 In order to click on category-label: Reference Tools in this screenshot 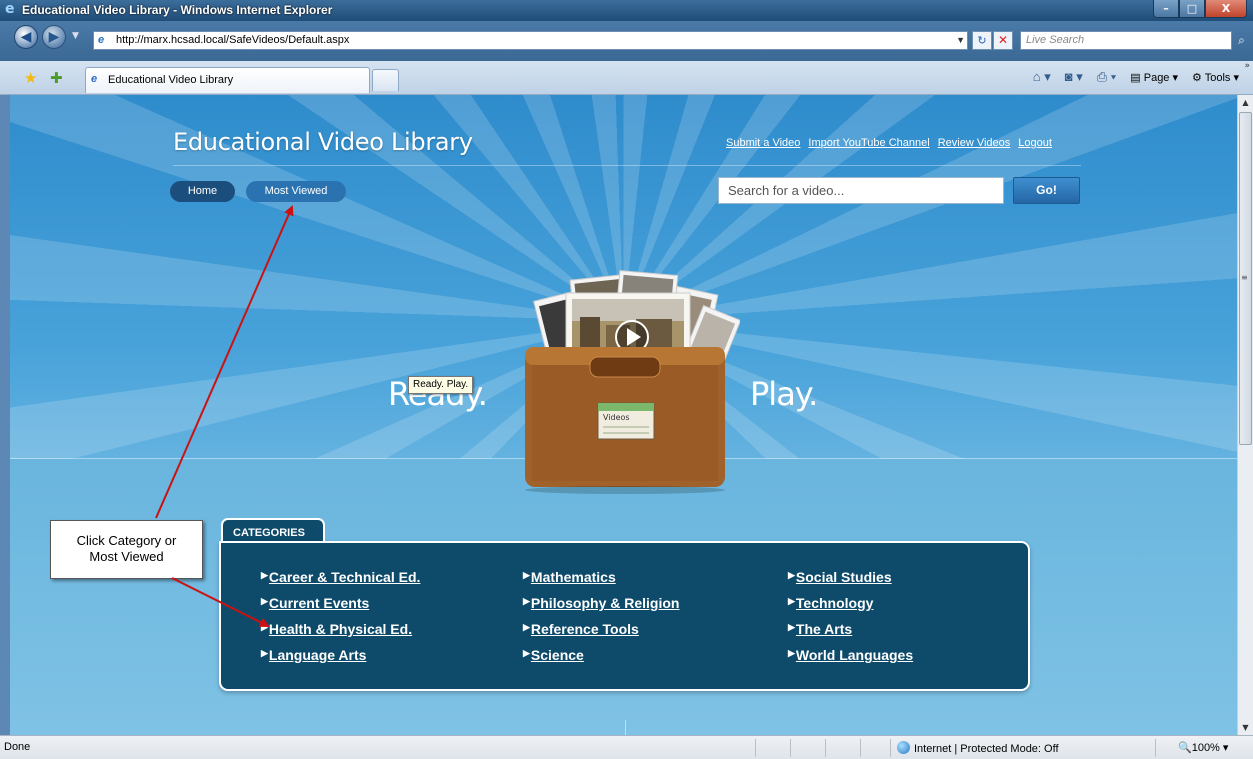, I will do `click(584, 629)`.